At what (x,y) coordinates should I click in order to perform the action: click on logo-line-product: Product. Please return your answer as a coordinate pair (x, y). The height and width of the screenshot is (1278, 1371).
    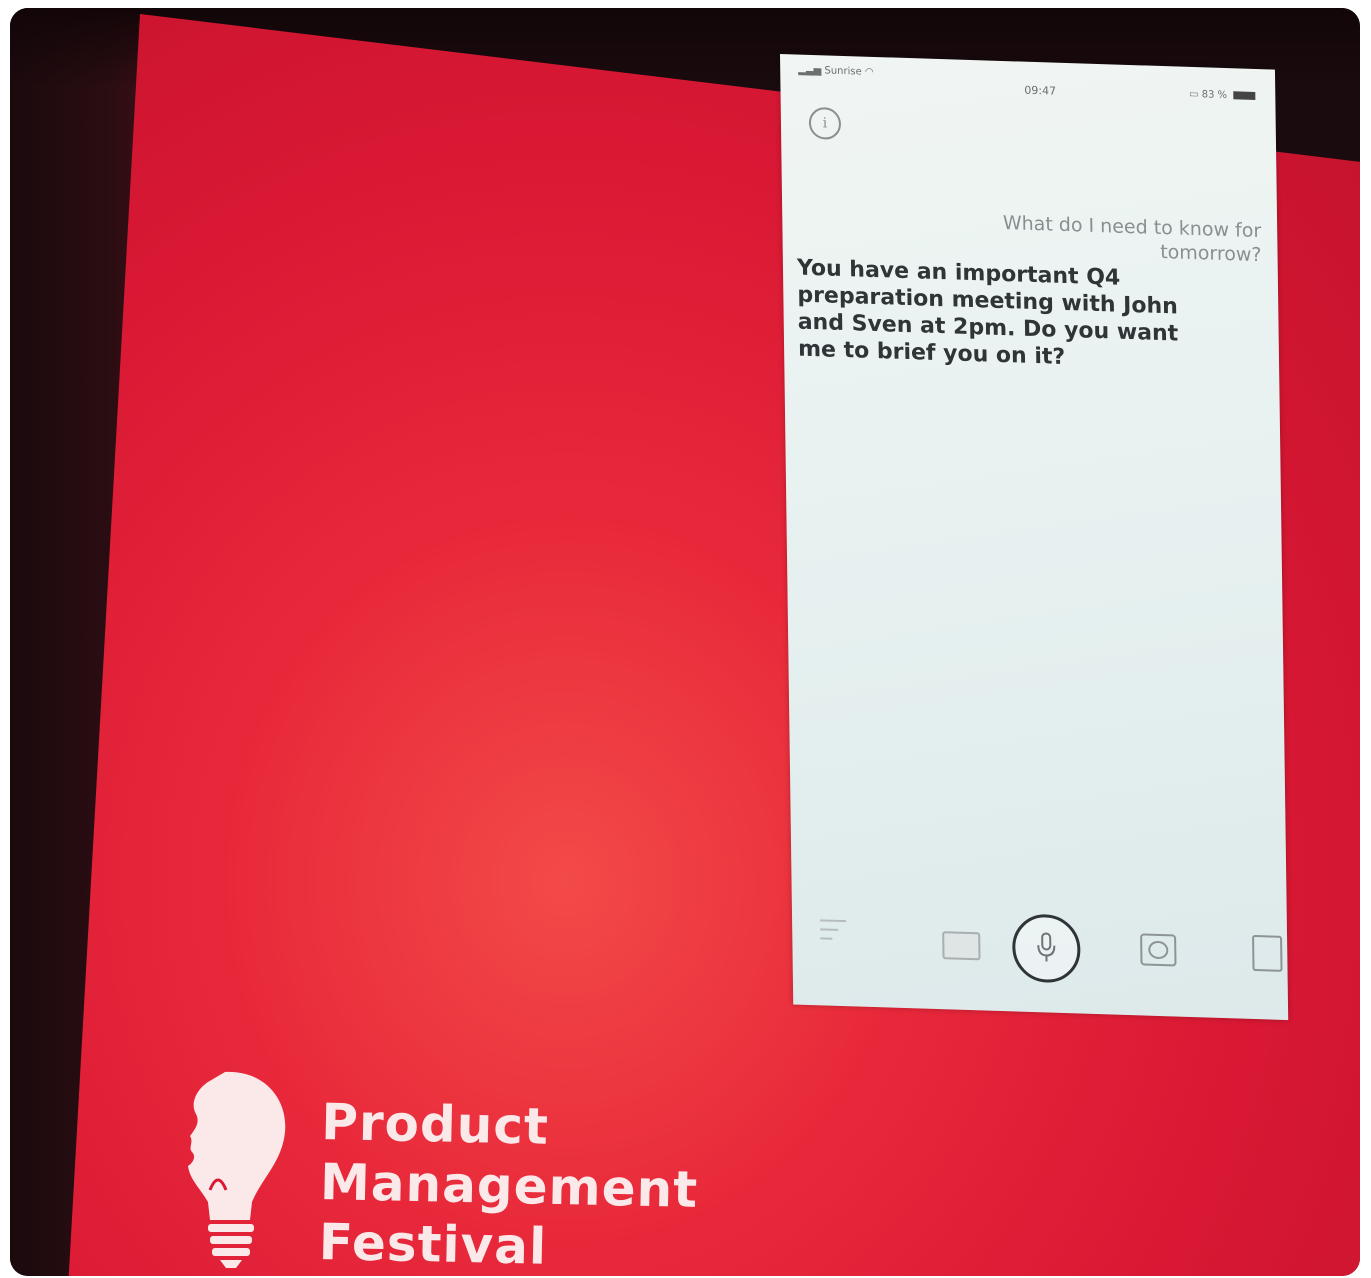
    Looking at the image, I should click on (435, 1124).